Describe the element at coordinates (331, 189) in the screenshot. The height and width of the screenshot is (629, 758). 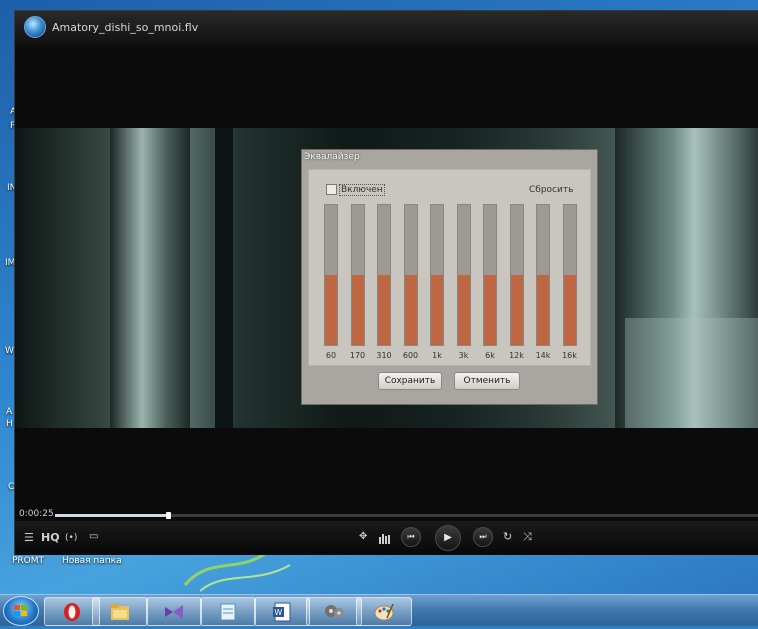
I see `enable-checkbox` at that location.